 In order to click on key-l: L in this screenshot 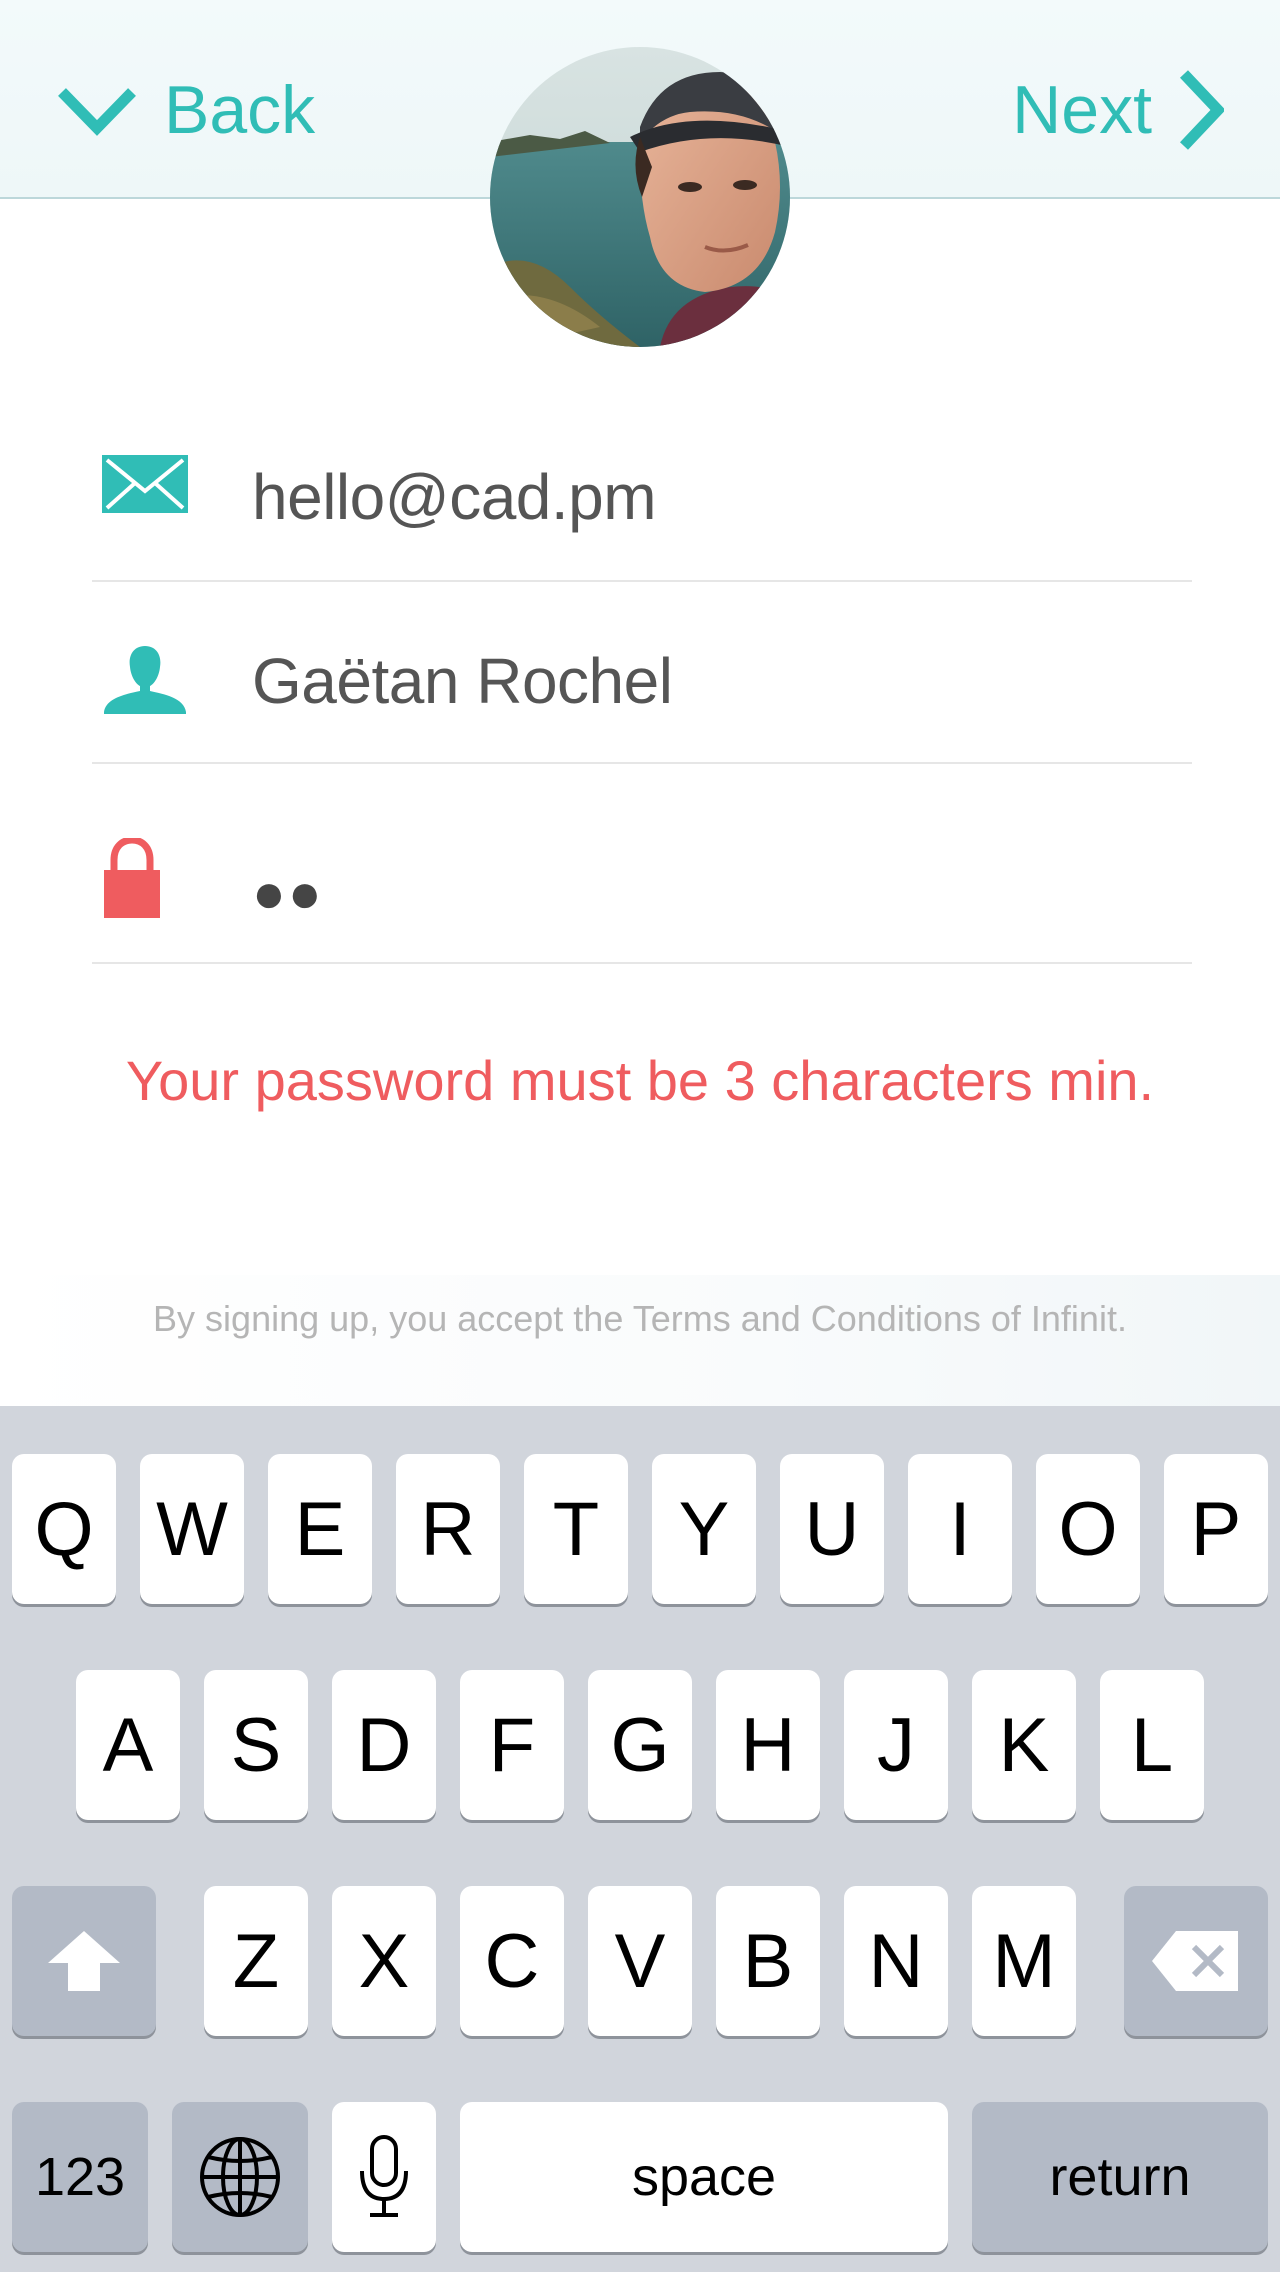, I will do `click(1152, 1745)`.